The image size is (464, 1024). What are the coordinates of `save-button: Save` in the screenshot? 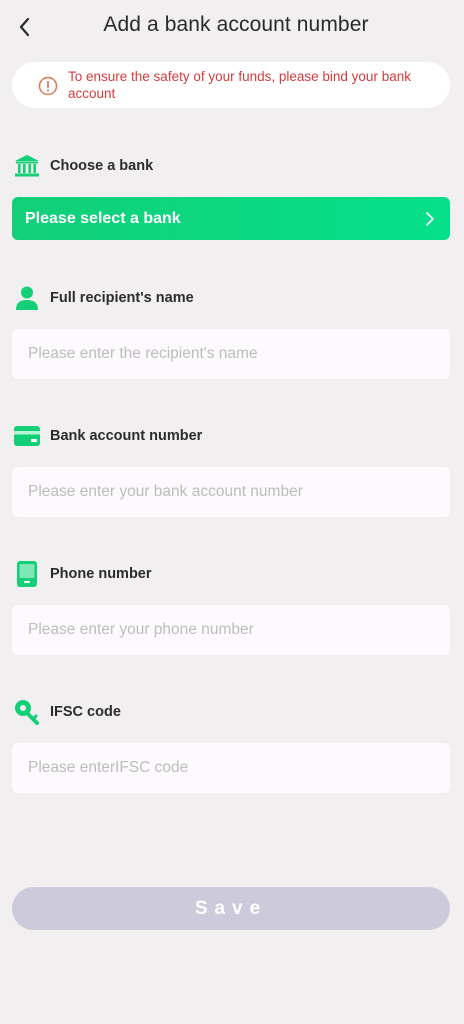 It's located at (231, 908).